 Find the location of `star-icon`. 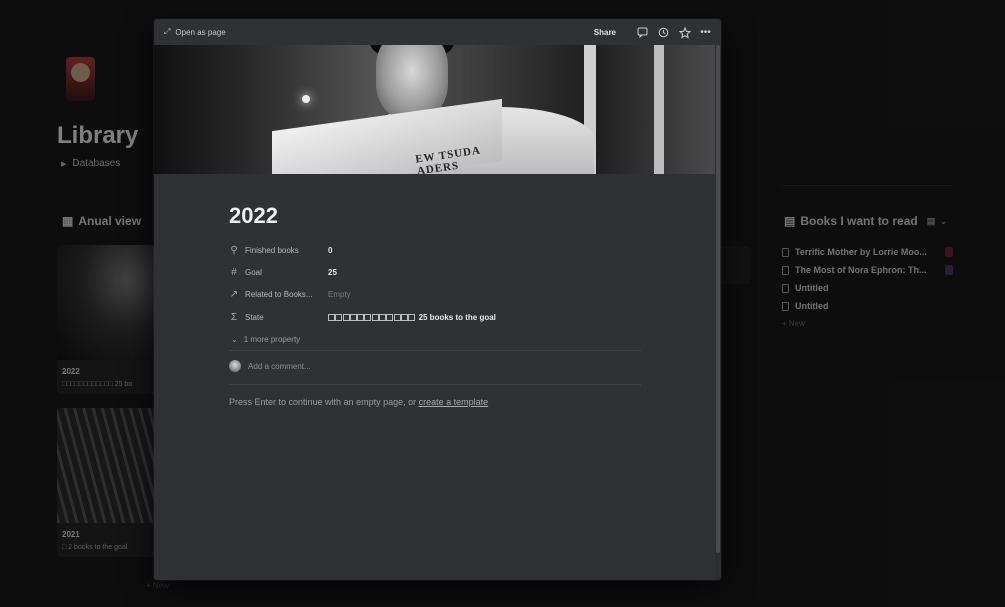

star-icon is located at coordinates (685, 32).